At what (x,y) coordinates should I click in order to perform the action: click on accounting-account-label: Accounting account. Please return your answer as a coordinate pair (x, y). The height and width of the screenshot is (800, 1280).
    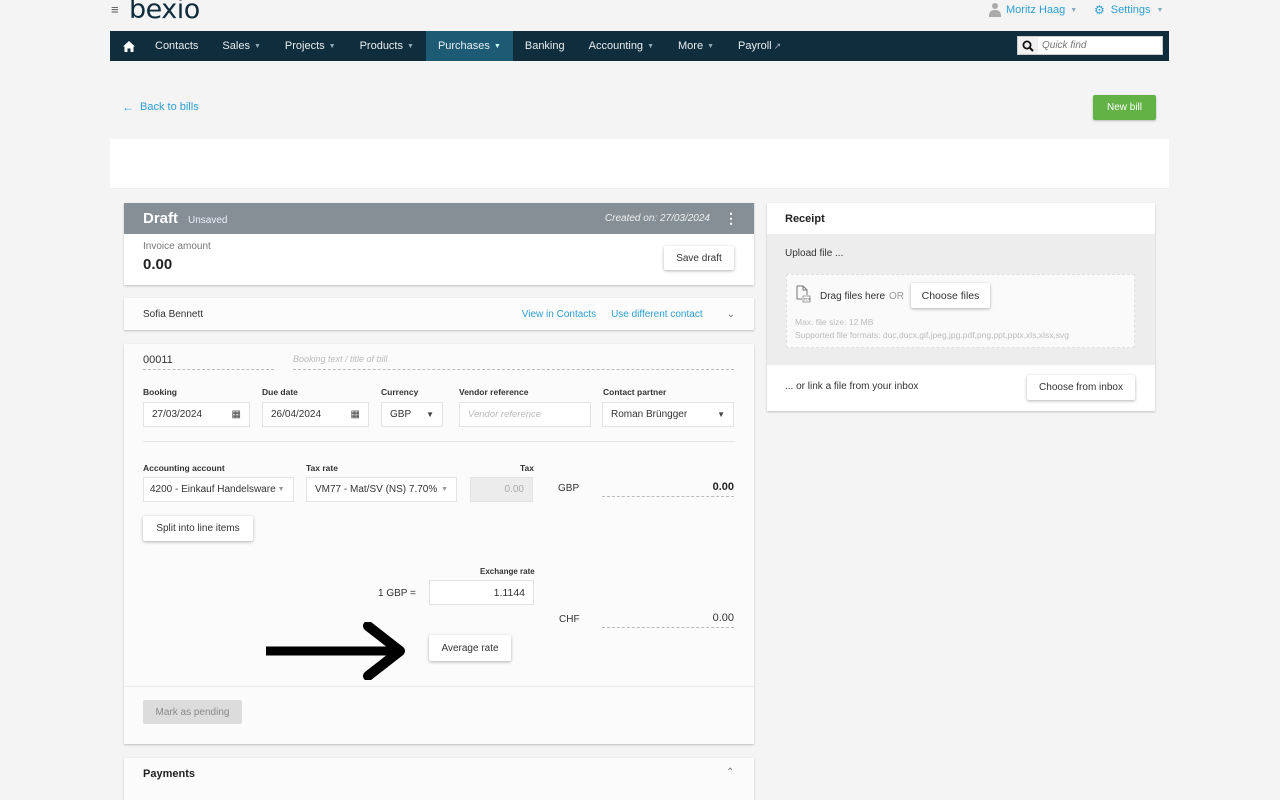
    Looking at the image, I should click on (184, 468).